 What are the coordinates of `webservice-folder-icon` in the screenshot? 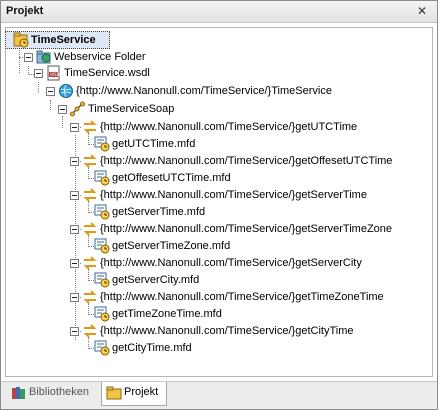 It's located at (44, 57).